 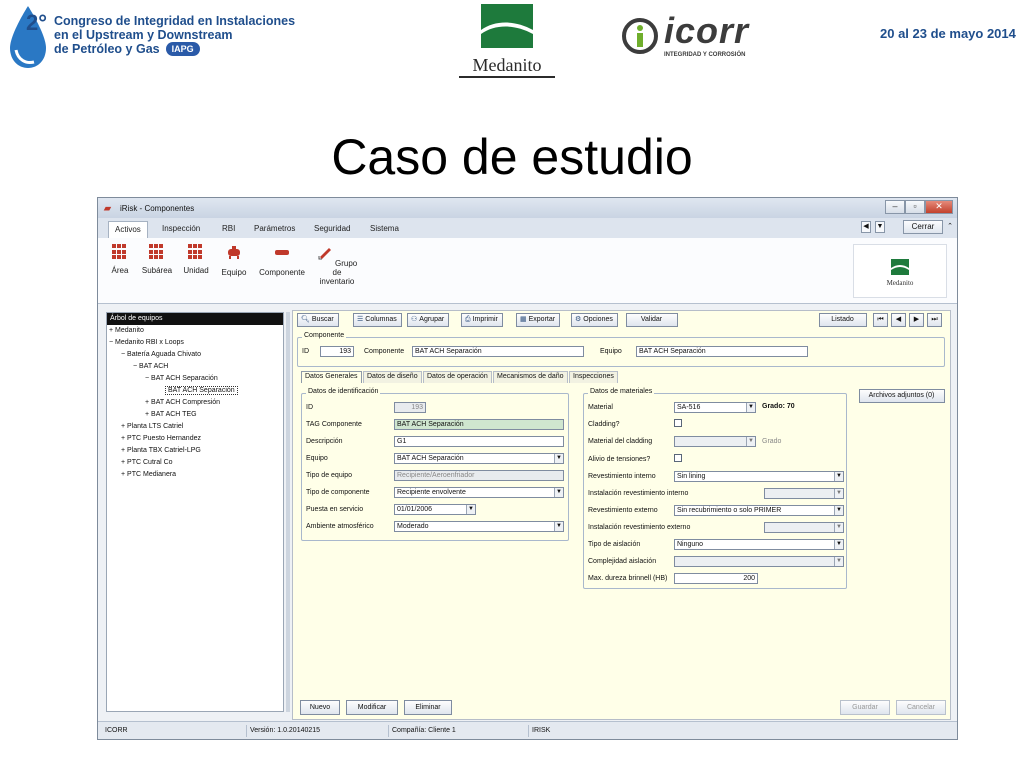 I want to click on componente-id-field: 193, so click(x=337, y=351).